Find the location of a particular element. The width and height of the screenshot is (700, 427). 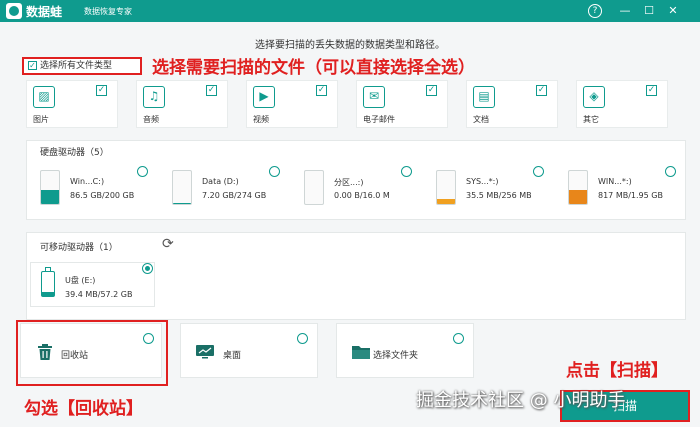

location-choose-folder: 选择文件夹 is located at coordinates (405, 350).